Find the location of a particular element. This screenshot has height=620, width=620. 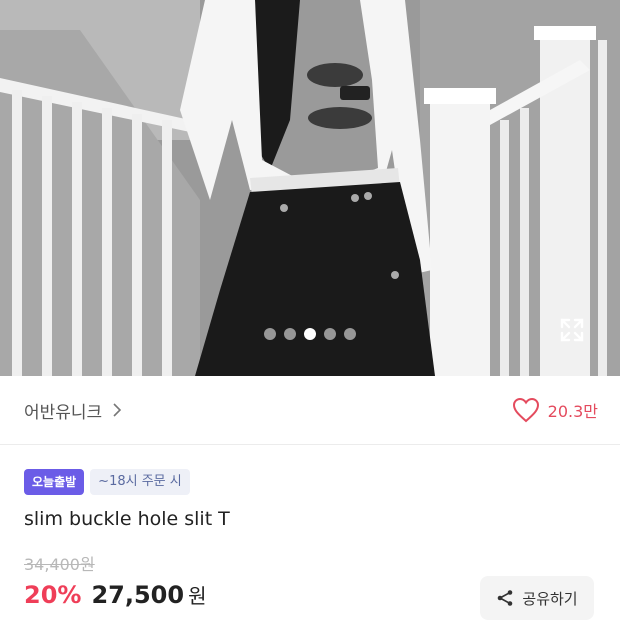

share-button: 공유하기 is located at coordinates (537, 598).